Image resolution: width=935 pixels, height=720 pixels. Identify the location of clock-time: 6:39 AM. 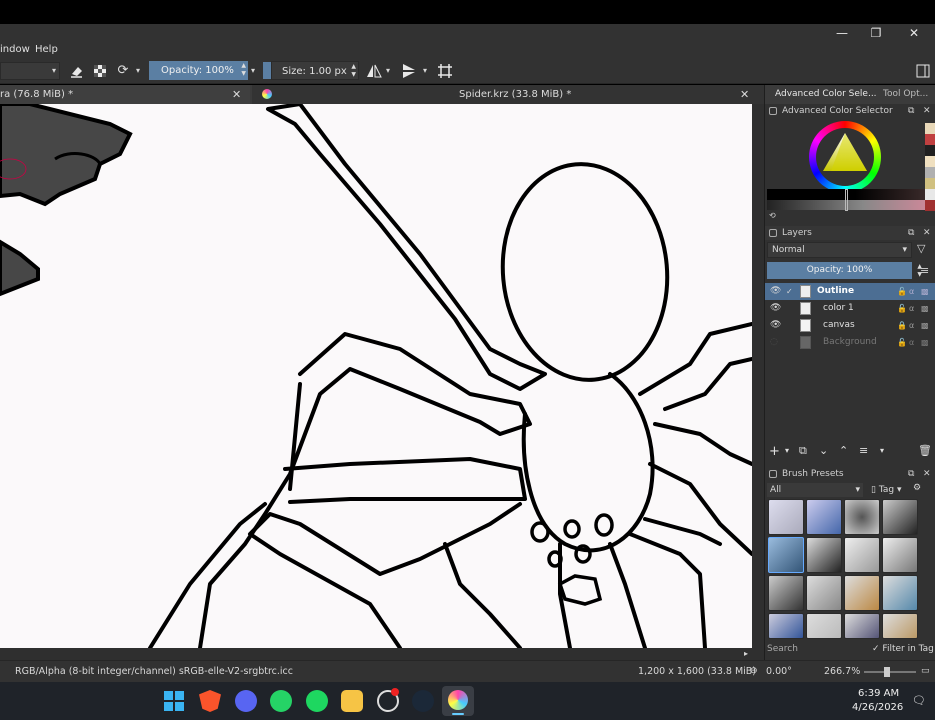
(878, 693).